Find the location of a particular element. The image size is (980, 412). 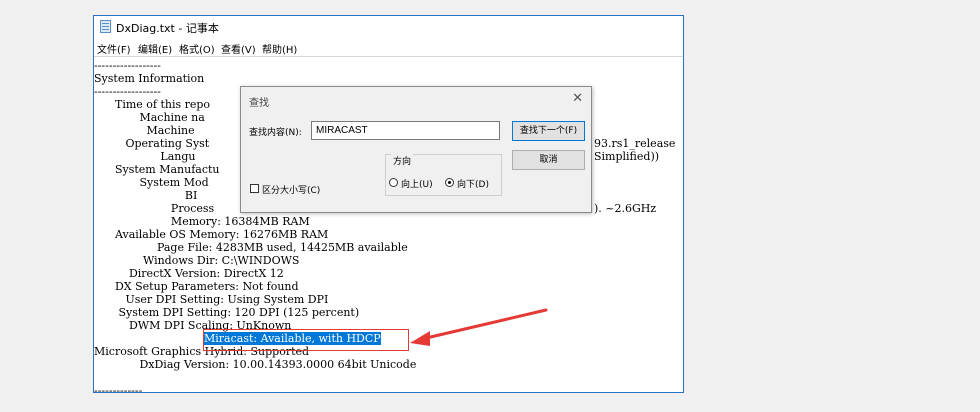

direction-down-label: 向下(D) is located at coordinates (473, 185).